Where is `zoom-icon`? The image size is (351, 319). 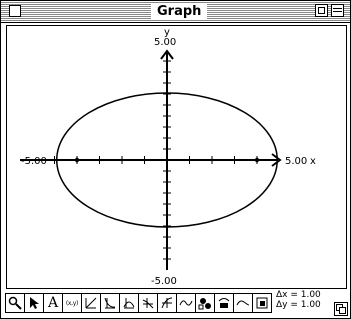
zoom-icon is located at coordinates (15, 303).